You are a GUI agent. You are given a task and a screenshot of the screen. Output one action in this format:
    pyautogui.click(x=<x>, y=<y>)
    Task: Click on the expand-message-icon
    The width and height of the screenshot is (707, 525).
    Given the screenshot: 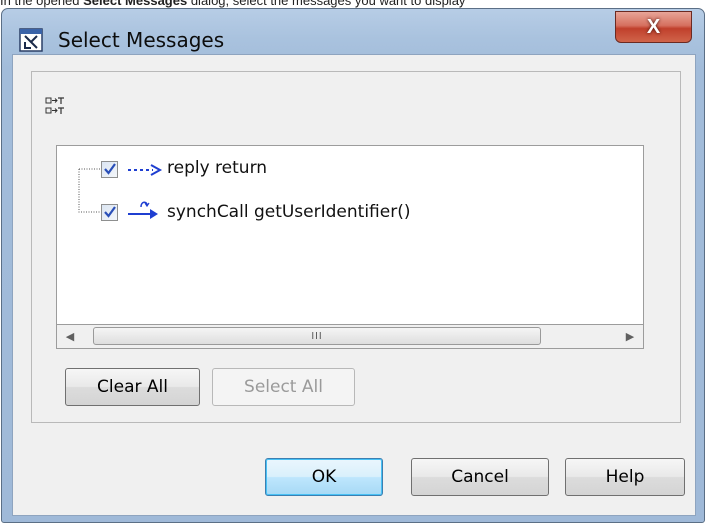 What is the action you would take?
    pyautogui.click(x=55, y=107)
    